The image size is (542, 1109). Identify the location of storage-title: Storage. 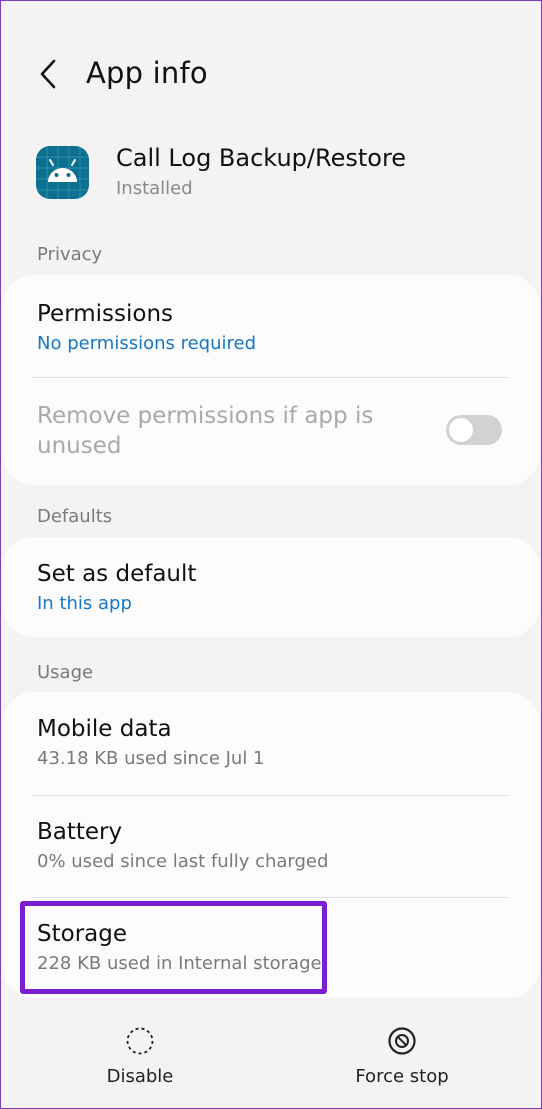
(82, 934).